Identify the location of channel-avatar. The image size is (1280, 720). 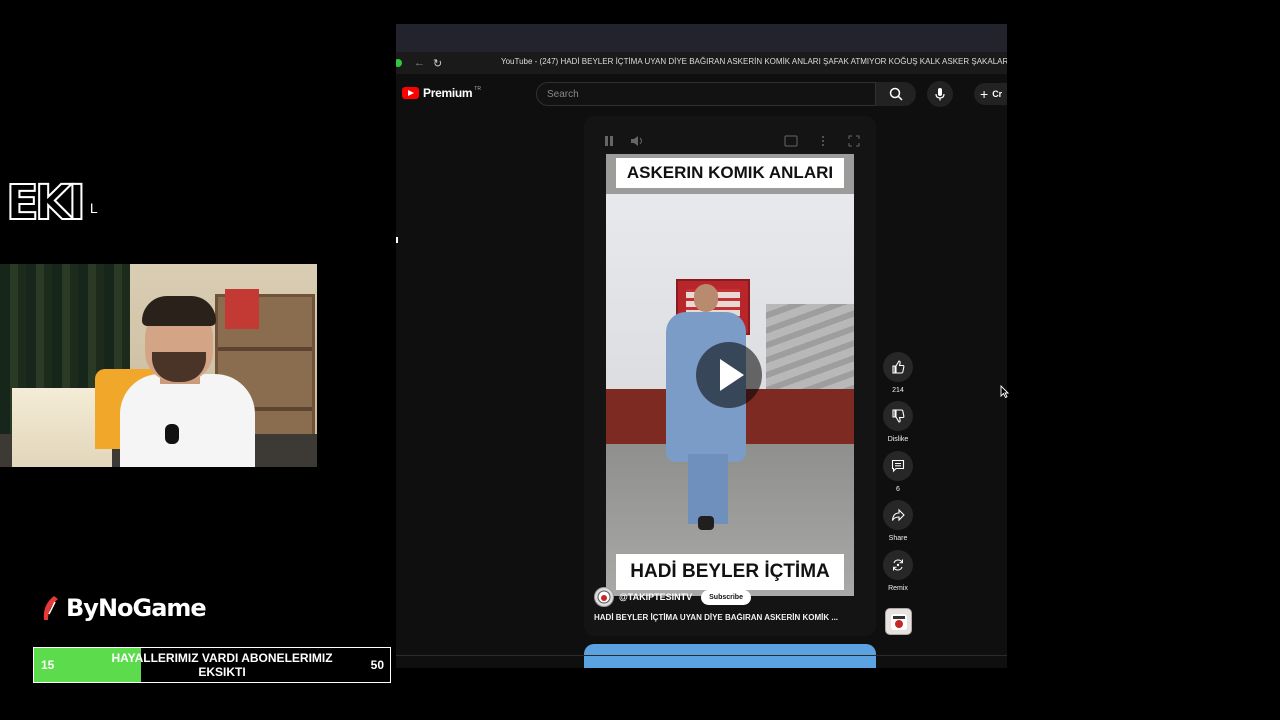
(604, 597).